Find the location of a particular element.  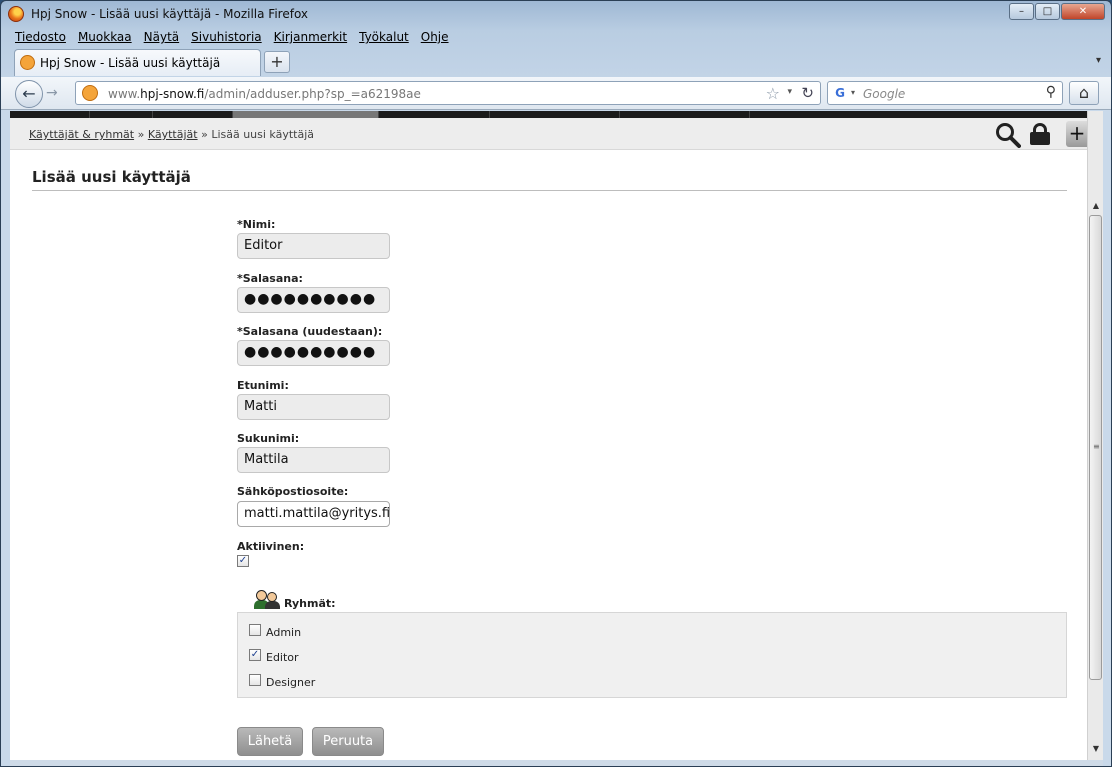

page-title: Lisää uusi käyttäjä is located at coordinates (111, 177).